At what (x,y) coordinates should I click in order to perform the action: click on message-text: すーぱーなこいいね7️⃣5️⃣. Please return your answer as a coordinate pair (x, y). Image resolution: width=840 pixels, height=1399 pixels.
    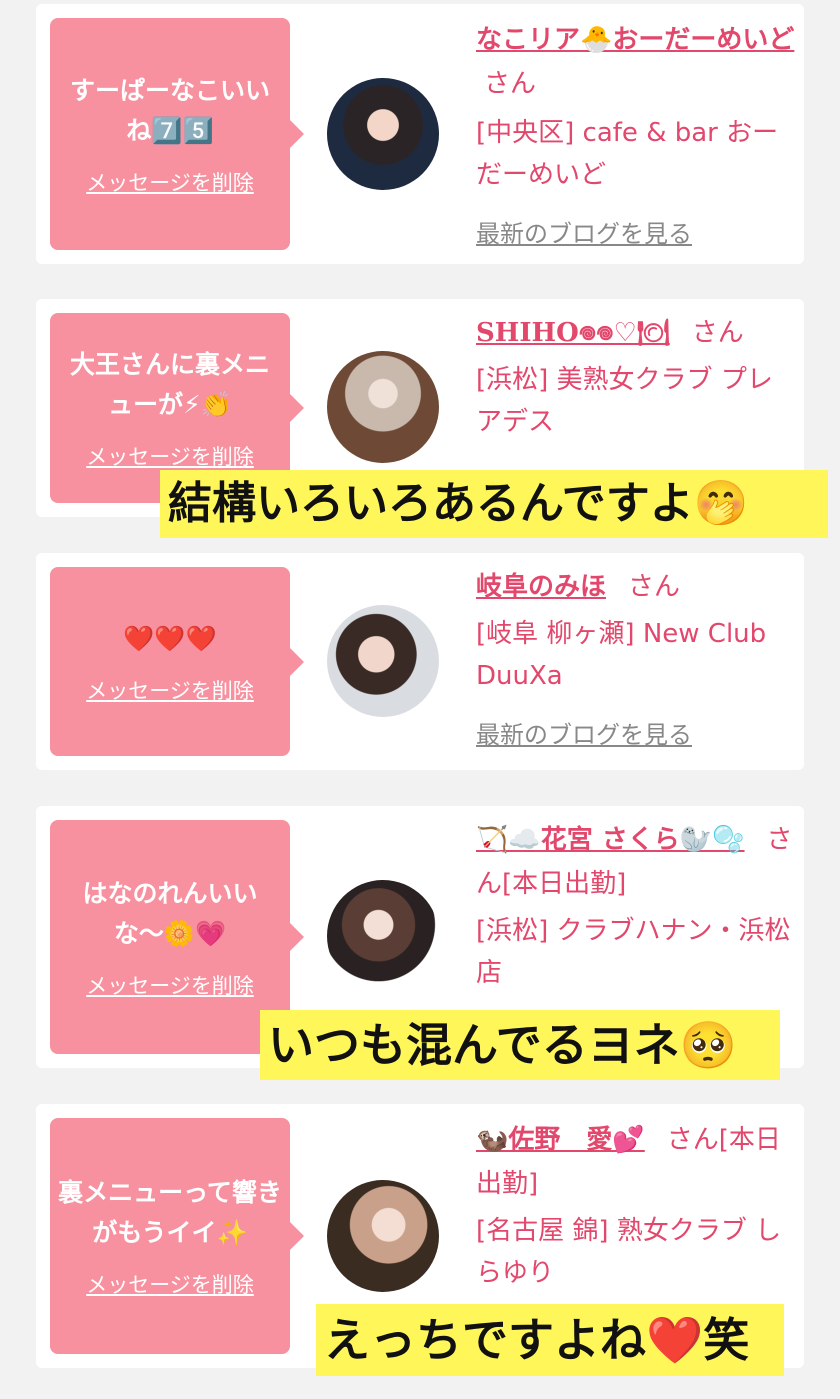
    Looking at the image, I should click on (169, 110).